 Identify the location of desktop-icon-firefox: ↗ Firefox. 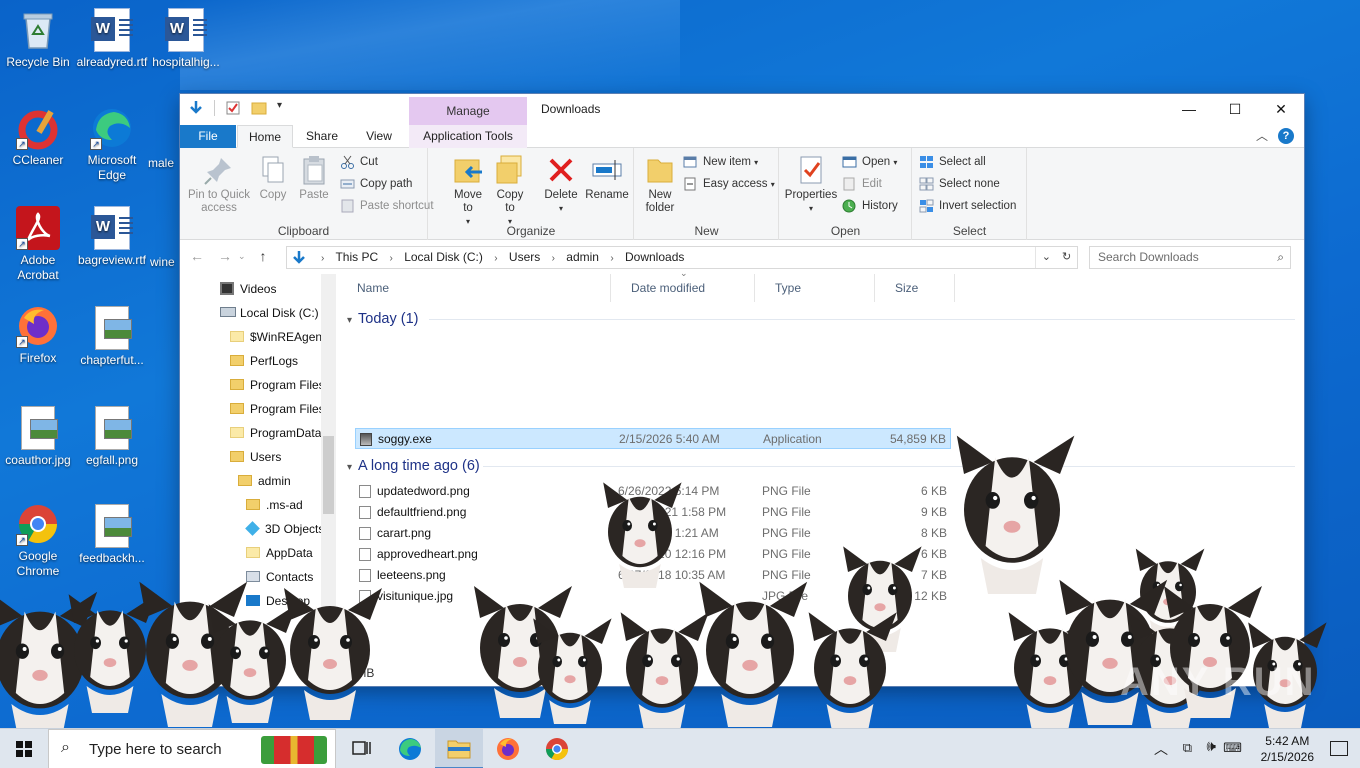
(38, 335).